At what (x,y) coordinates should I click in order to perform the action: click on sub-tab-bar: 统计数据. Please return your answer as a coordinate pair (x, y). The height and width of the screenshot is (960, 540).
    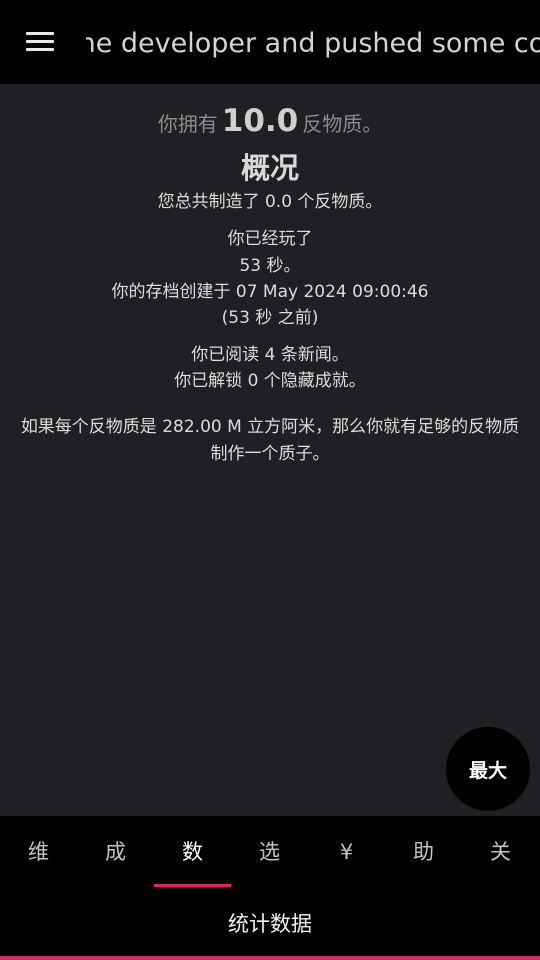
    Looking at the image, I should click on (270, 924).